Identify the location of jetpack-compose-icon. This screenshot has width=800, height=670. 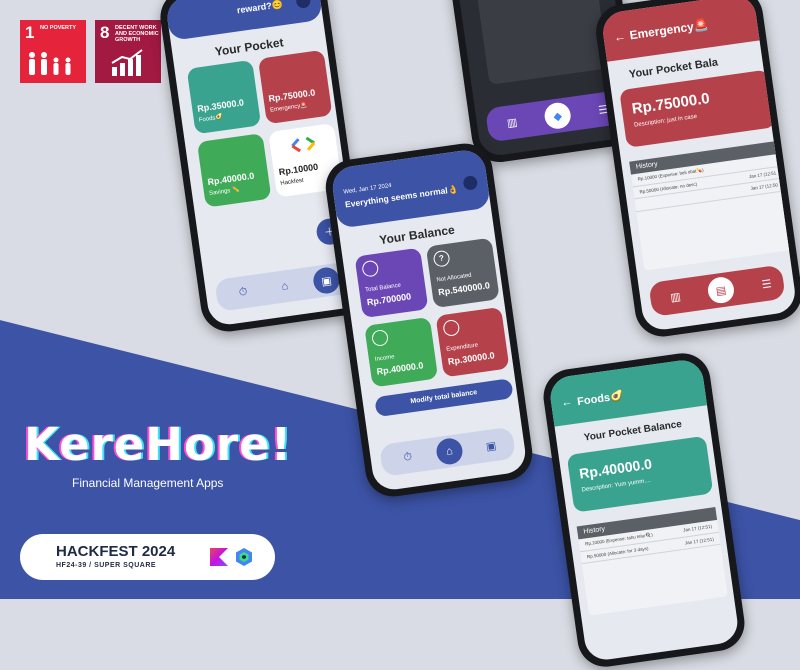
(244, 557).